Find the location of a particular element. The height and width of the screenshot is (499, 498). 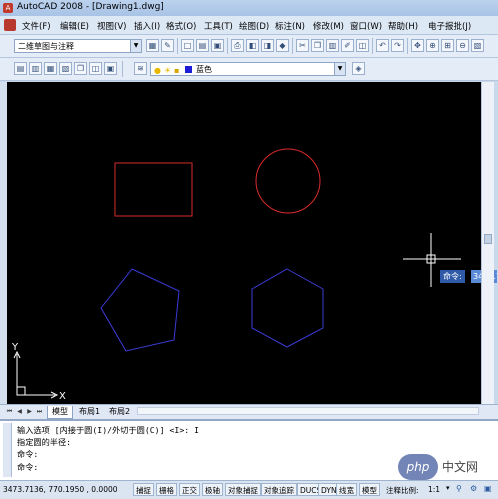

first-tab-icon: ⏮ is located at coordinates (9, 411).